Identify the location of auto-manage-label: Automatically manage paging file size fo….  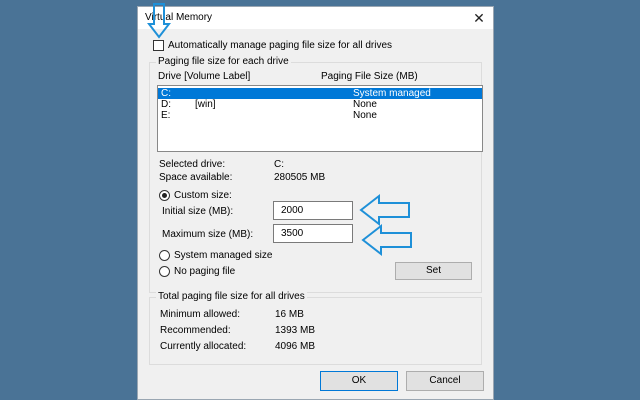
(280, 45).